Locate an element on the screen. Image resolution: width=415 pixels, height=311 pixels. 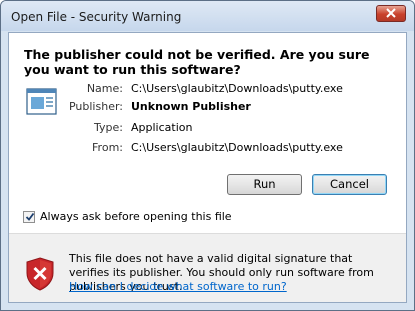
info-row-publisher: Publisher: Unknown Publisher is located at coordinates (208, 107).